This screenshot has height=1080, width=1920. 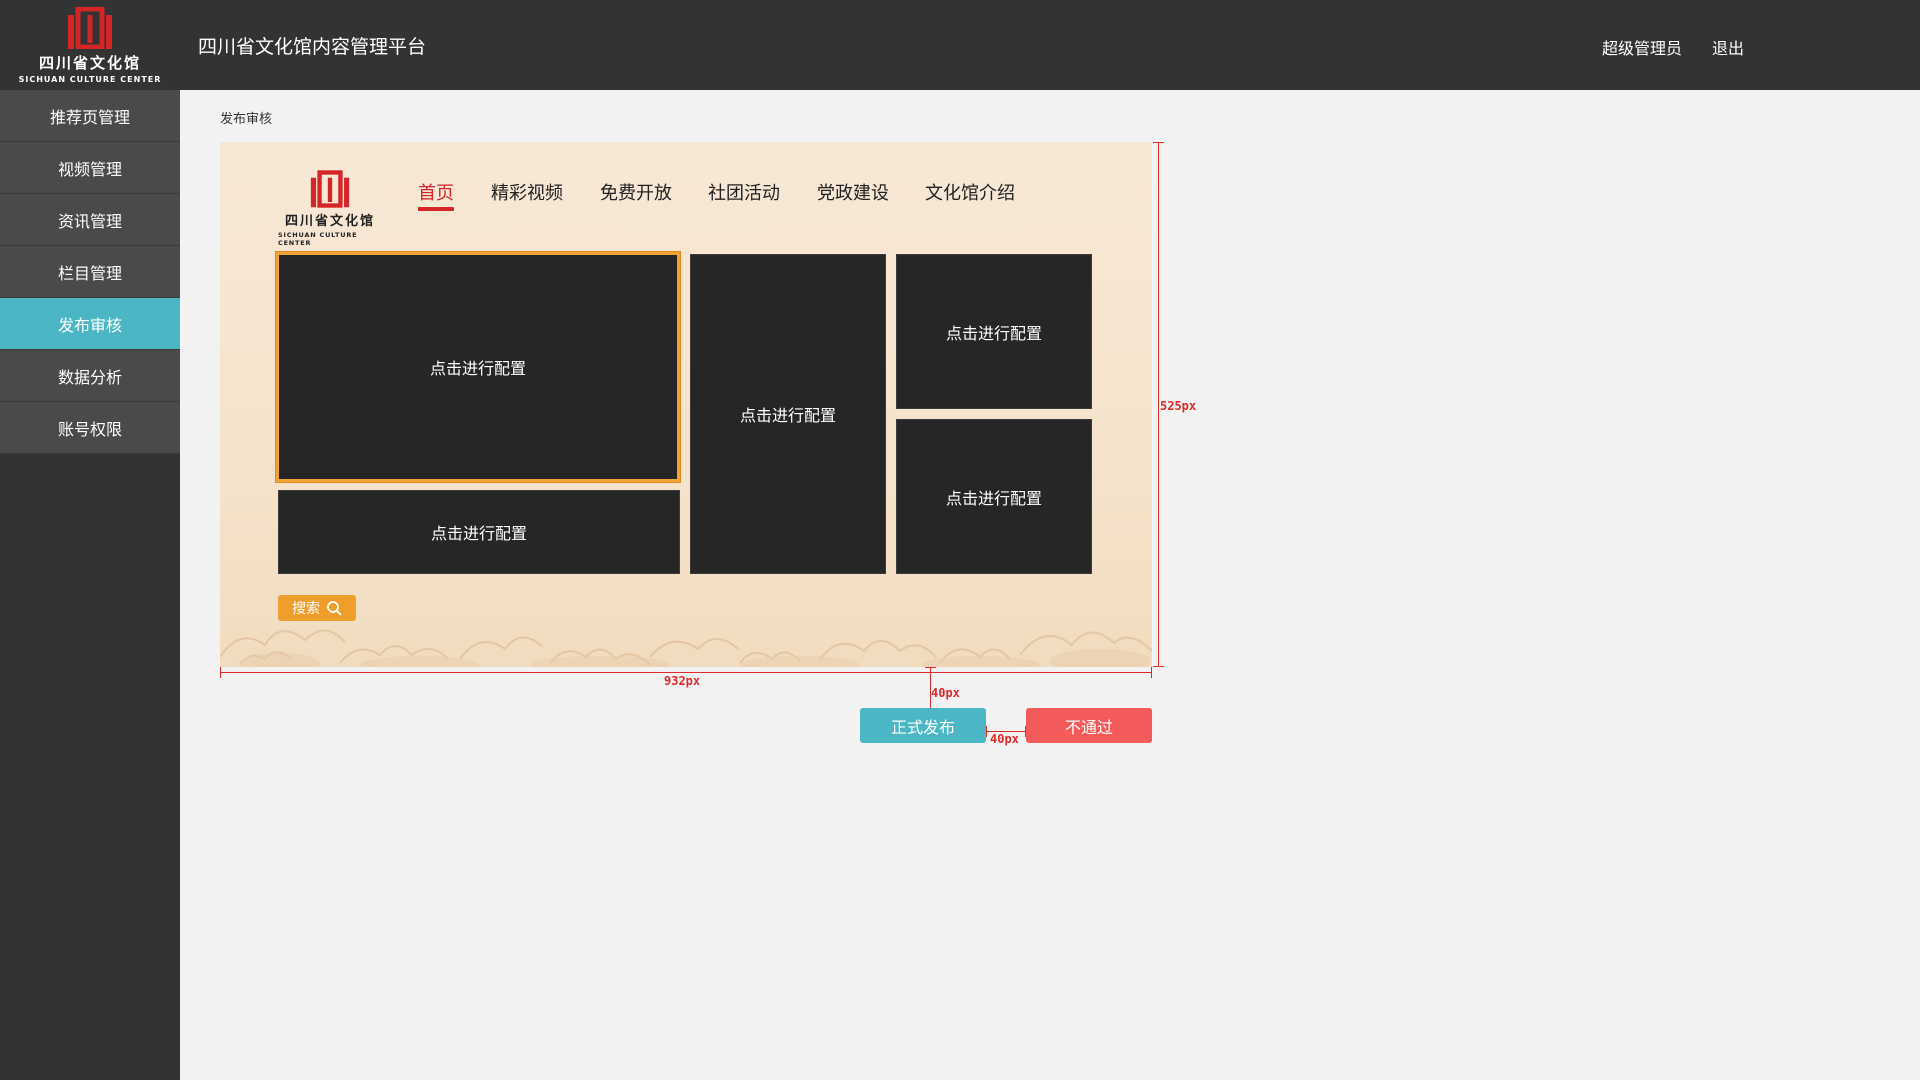 What do you see at coordinates (1151, 672) in the screenshot?
I see `width-dimension-cap-right` at bounding box center [1151, 672].